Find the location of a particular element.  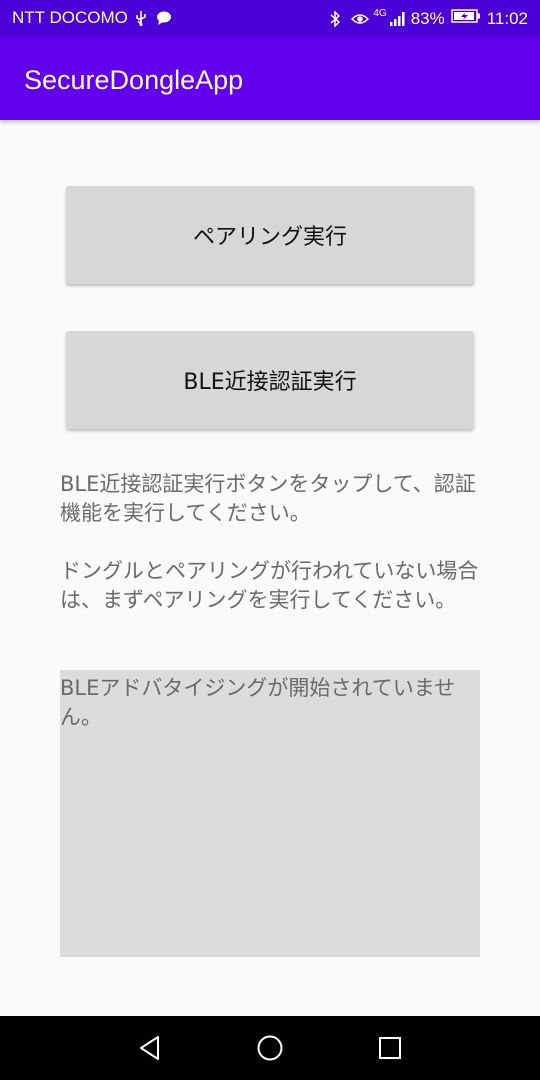

network-type: 4G is located at coordinates (380, 13).